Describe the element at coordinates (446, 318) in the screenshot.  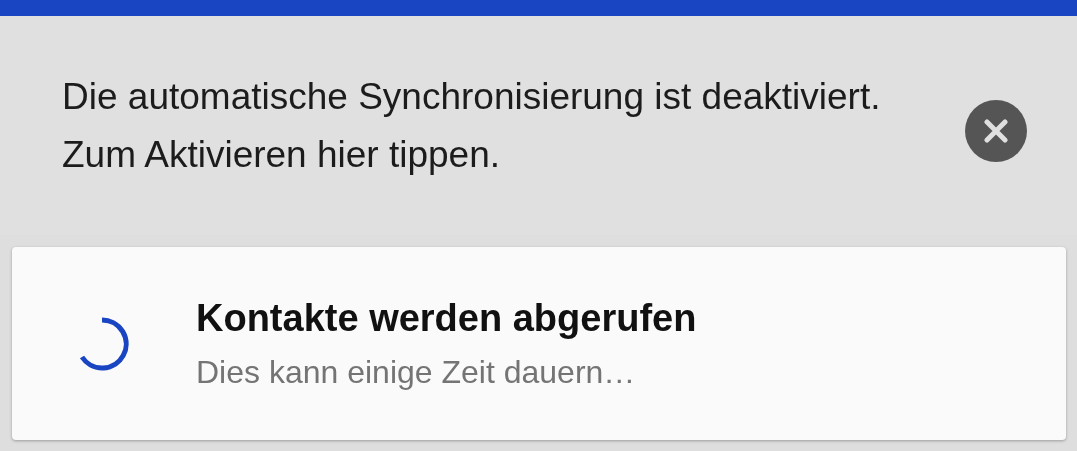
I see `loading-title: Kontakte werden abgerufen` at that location.